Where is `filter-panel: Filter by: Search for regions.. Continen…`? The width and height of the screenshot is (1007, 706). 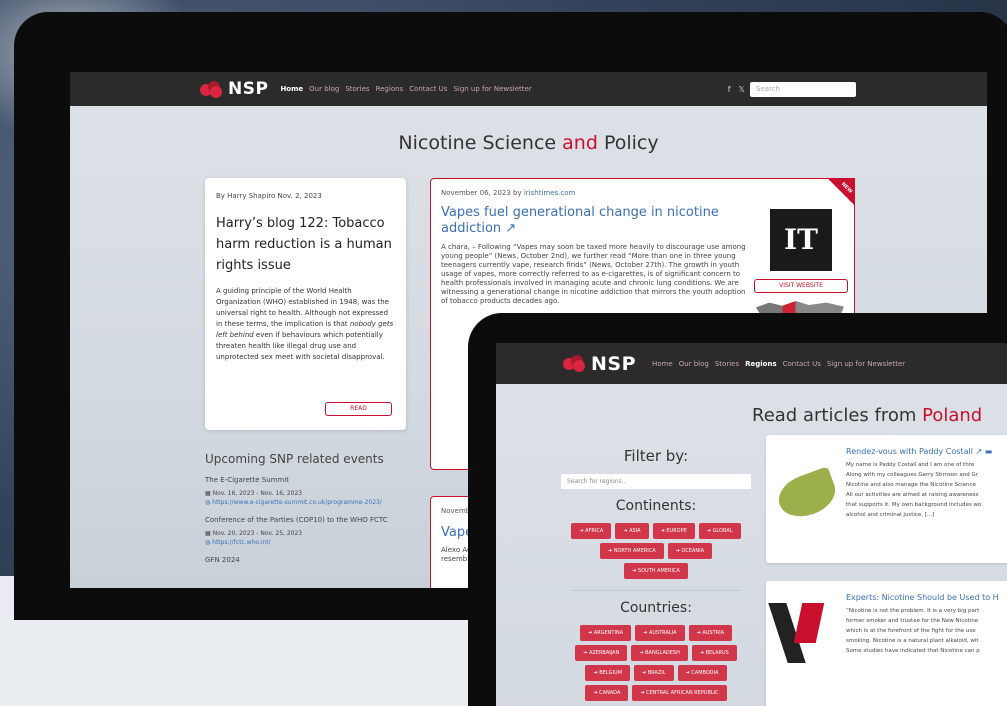 filter-panel: Filter by: Search for regions.. Continen… is located at coordinates (656, 574).